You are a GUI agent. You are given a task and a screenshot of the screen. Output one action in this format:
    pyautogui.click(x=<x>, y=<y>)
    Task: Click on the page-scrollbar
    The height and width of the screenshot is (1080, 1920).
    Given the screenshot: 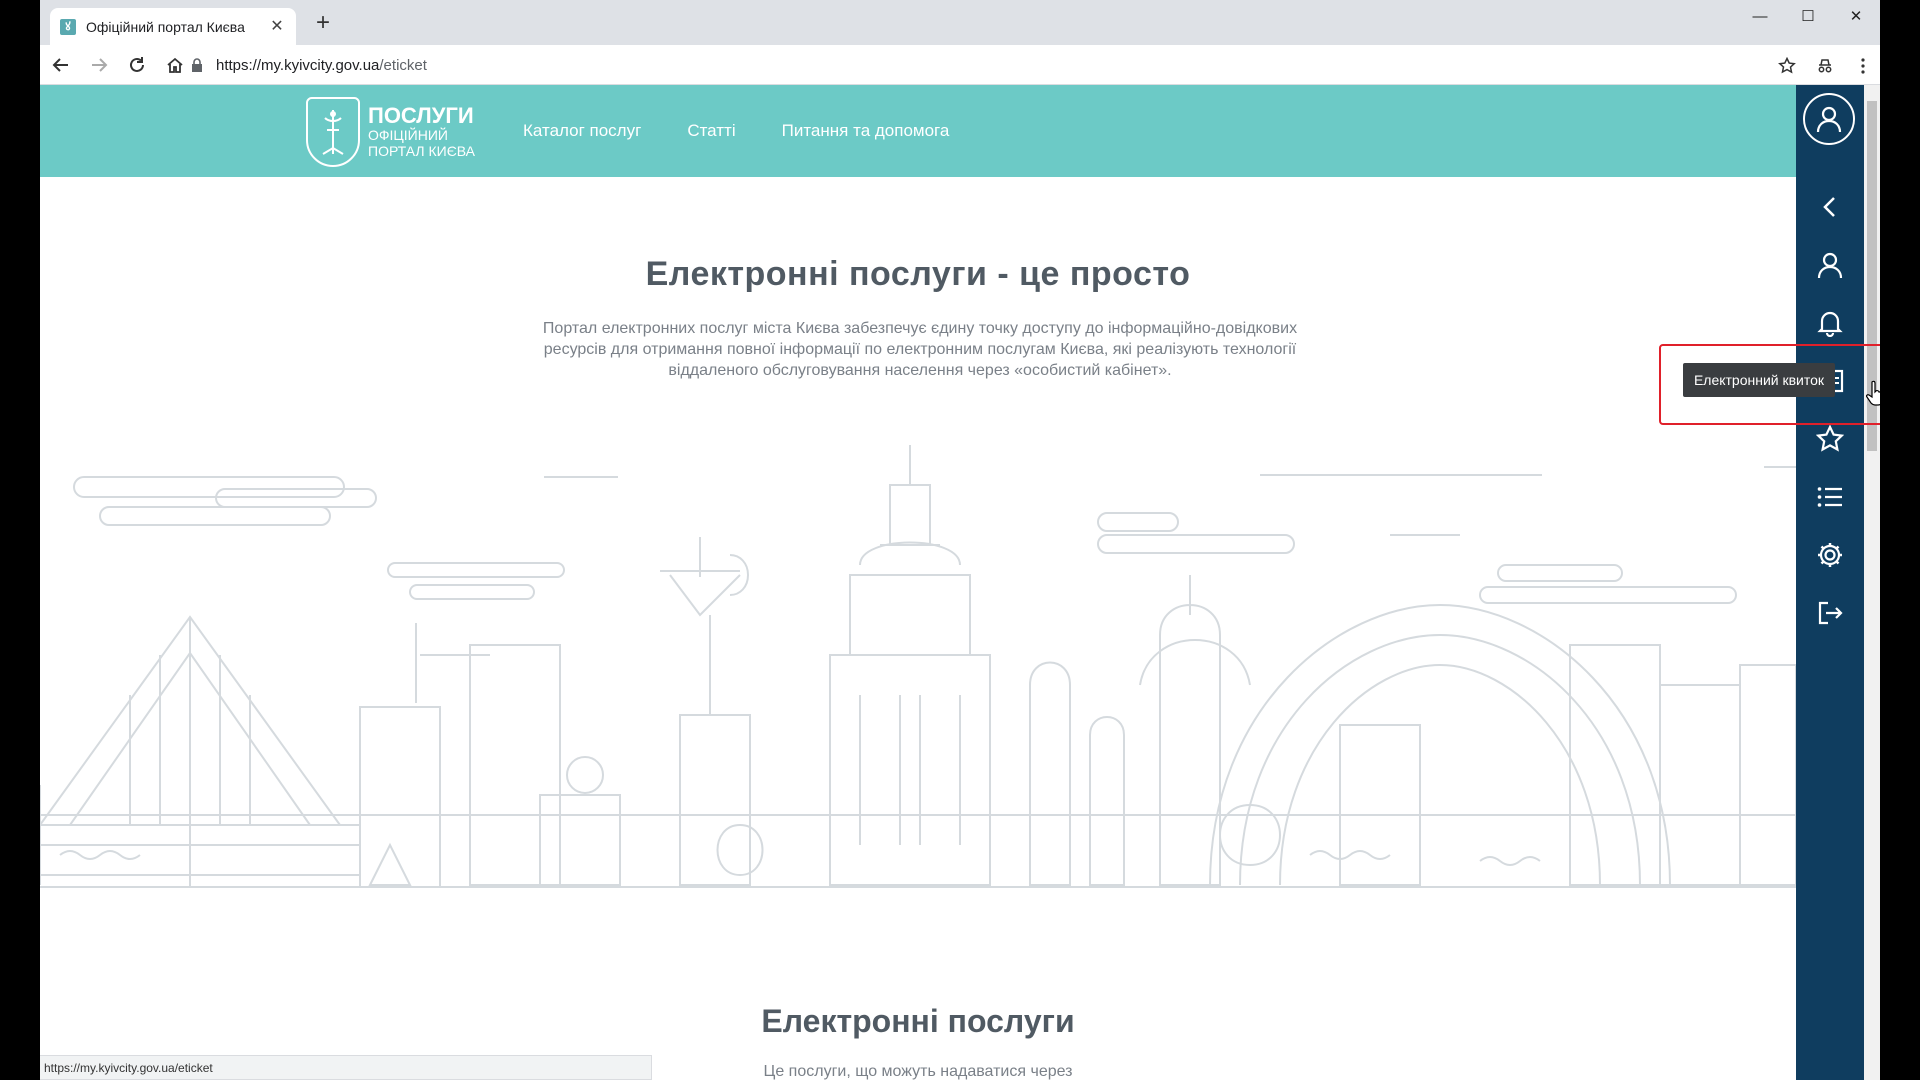 What is the action you would take?
    pyautogui.click(x=1872, y=582)
    